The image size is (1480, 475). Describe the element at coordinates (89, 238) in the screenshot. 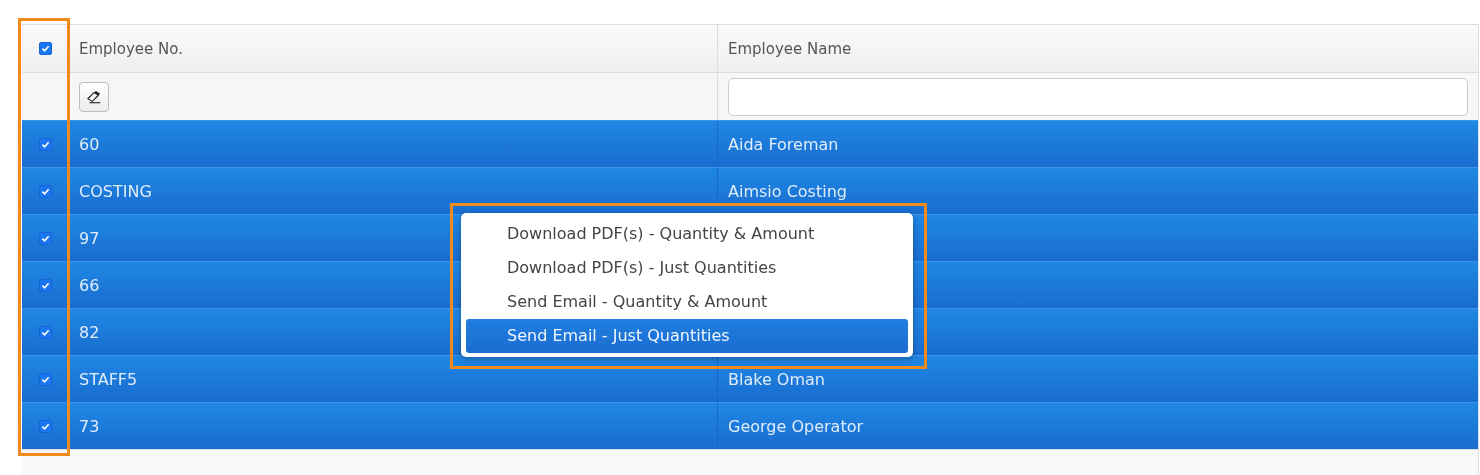

I see `table-cell: 97` at that location.